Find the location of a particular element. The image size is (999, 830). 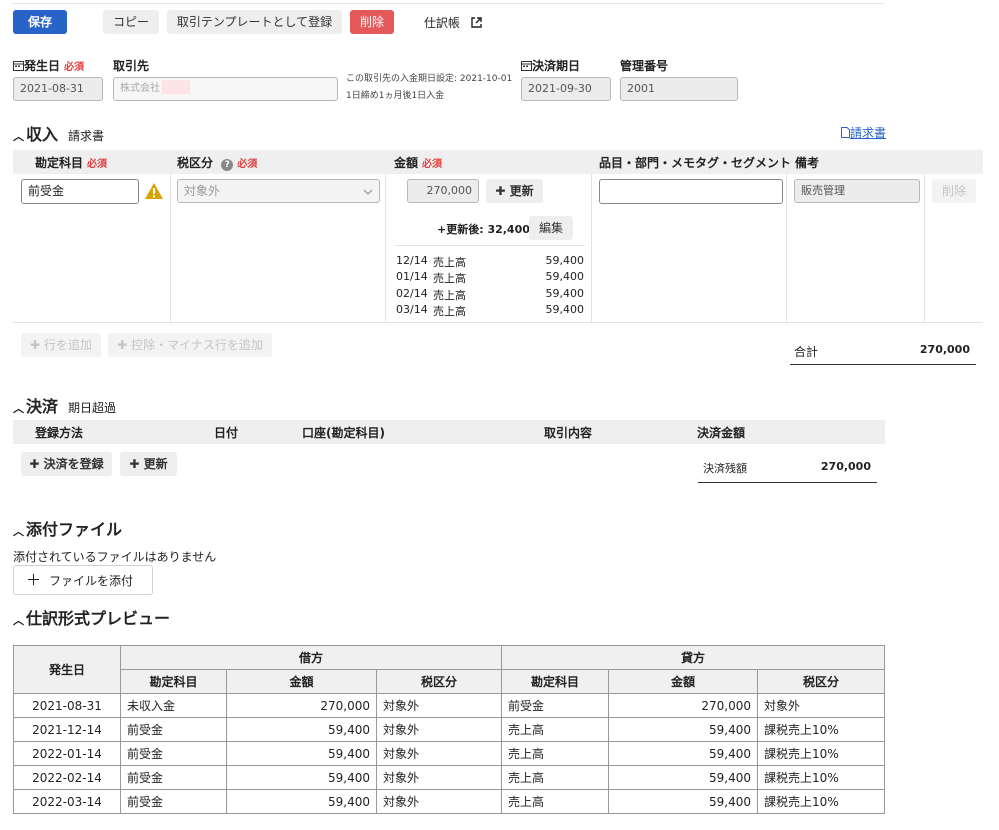

total-value: 270,000 is located at coordinates (944, 349).